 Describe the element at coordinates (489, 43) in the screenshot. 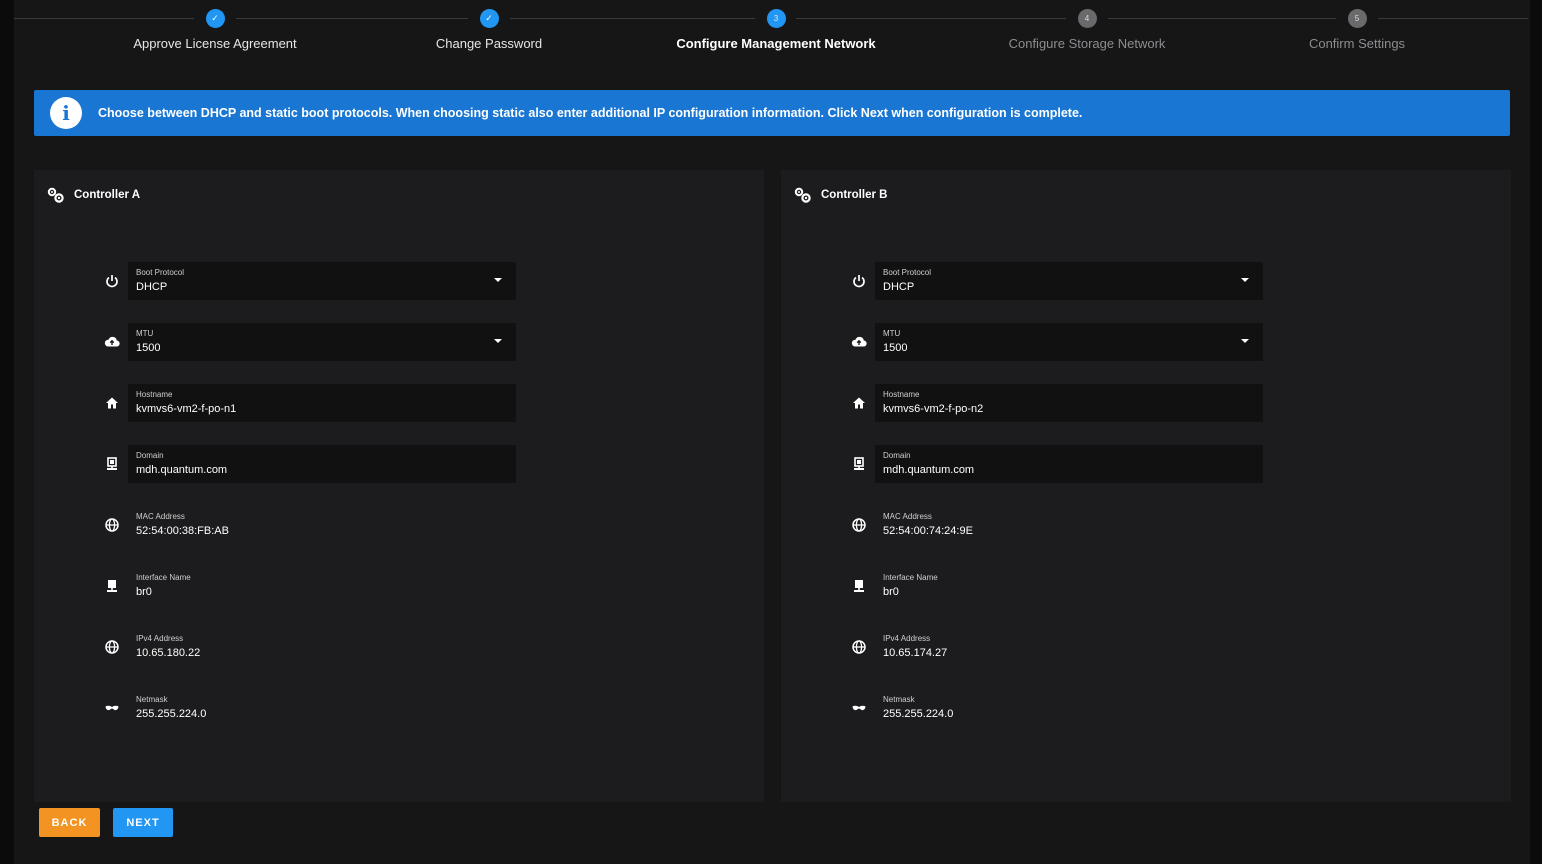

I see `step-label: Change Password` at that location.